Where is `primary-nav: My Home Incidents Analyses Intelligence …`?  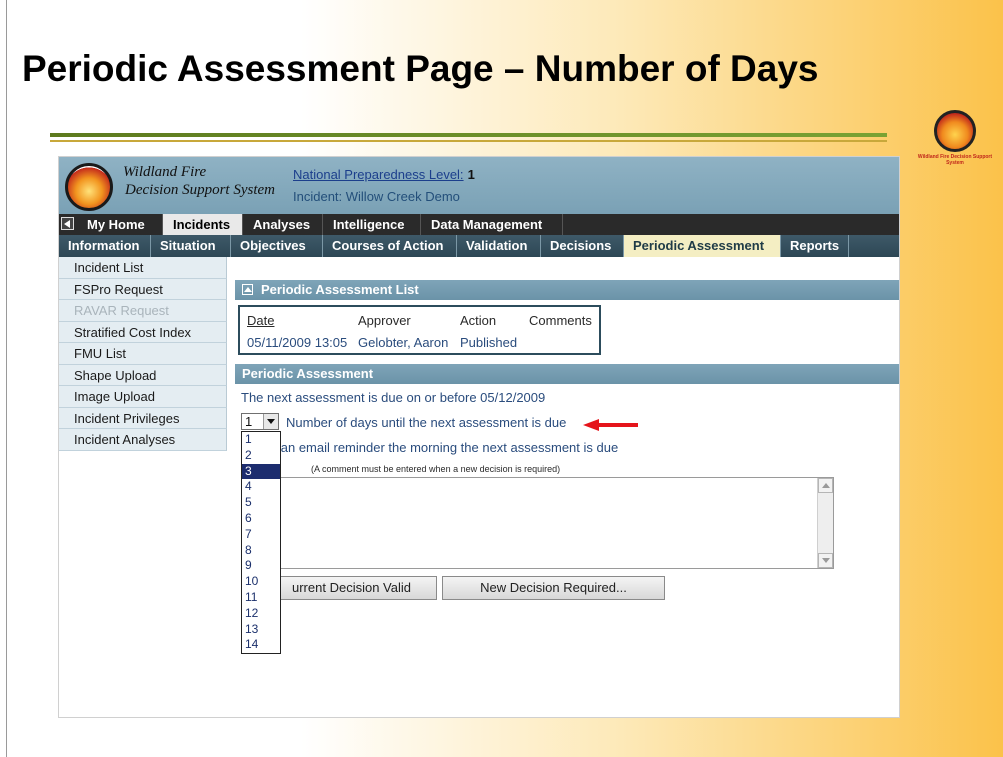 primary-nav: My Home Incidents Analyses Intelligence … is located at coordinates (479, 224).